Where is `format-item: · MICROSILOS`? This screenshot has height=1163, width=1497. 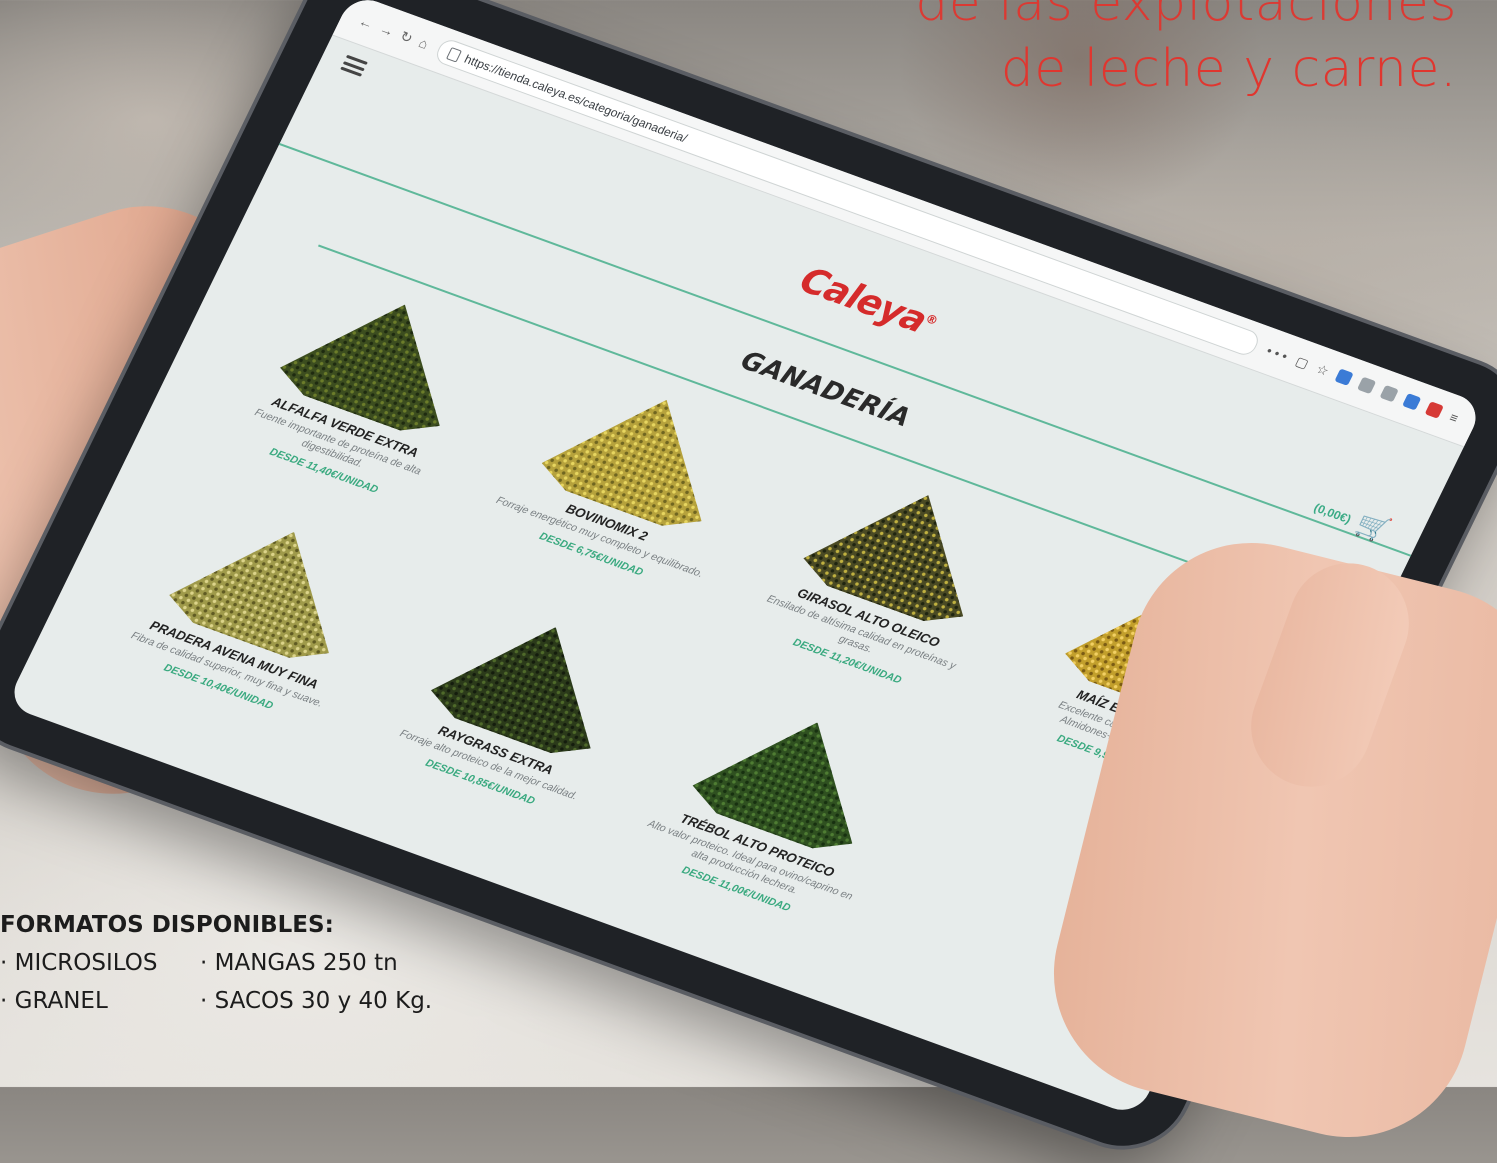 format-item: · MICROSILOS is located at coordinates (79, 963).